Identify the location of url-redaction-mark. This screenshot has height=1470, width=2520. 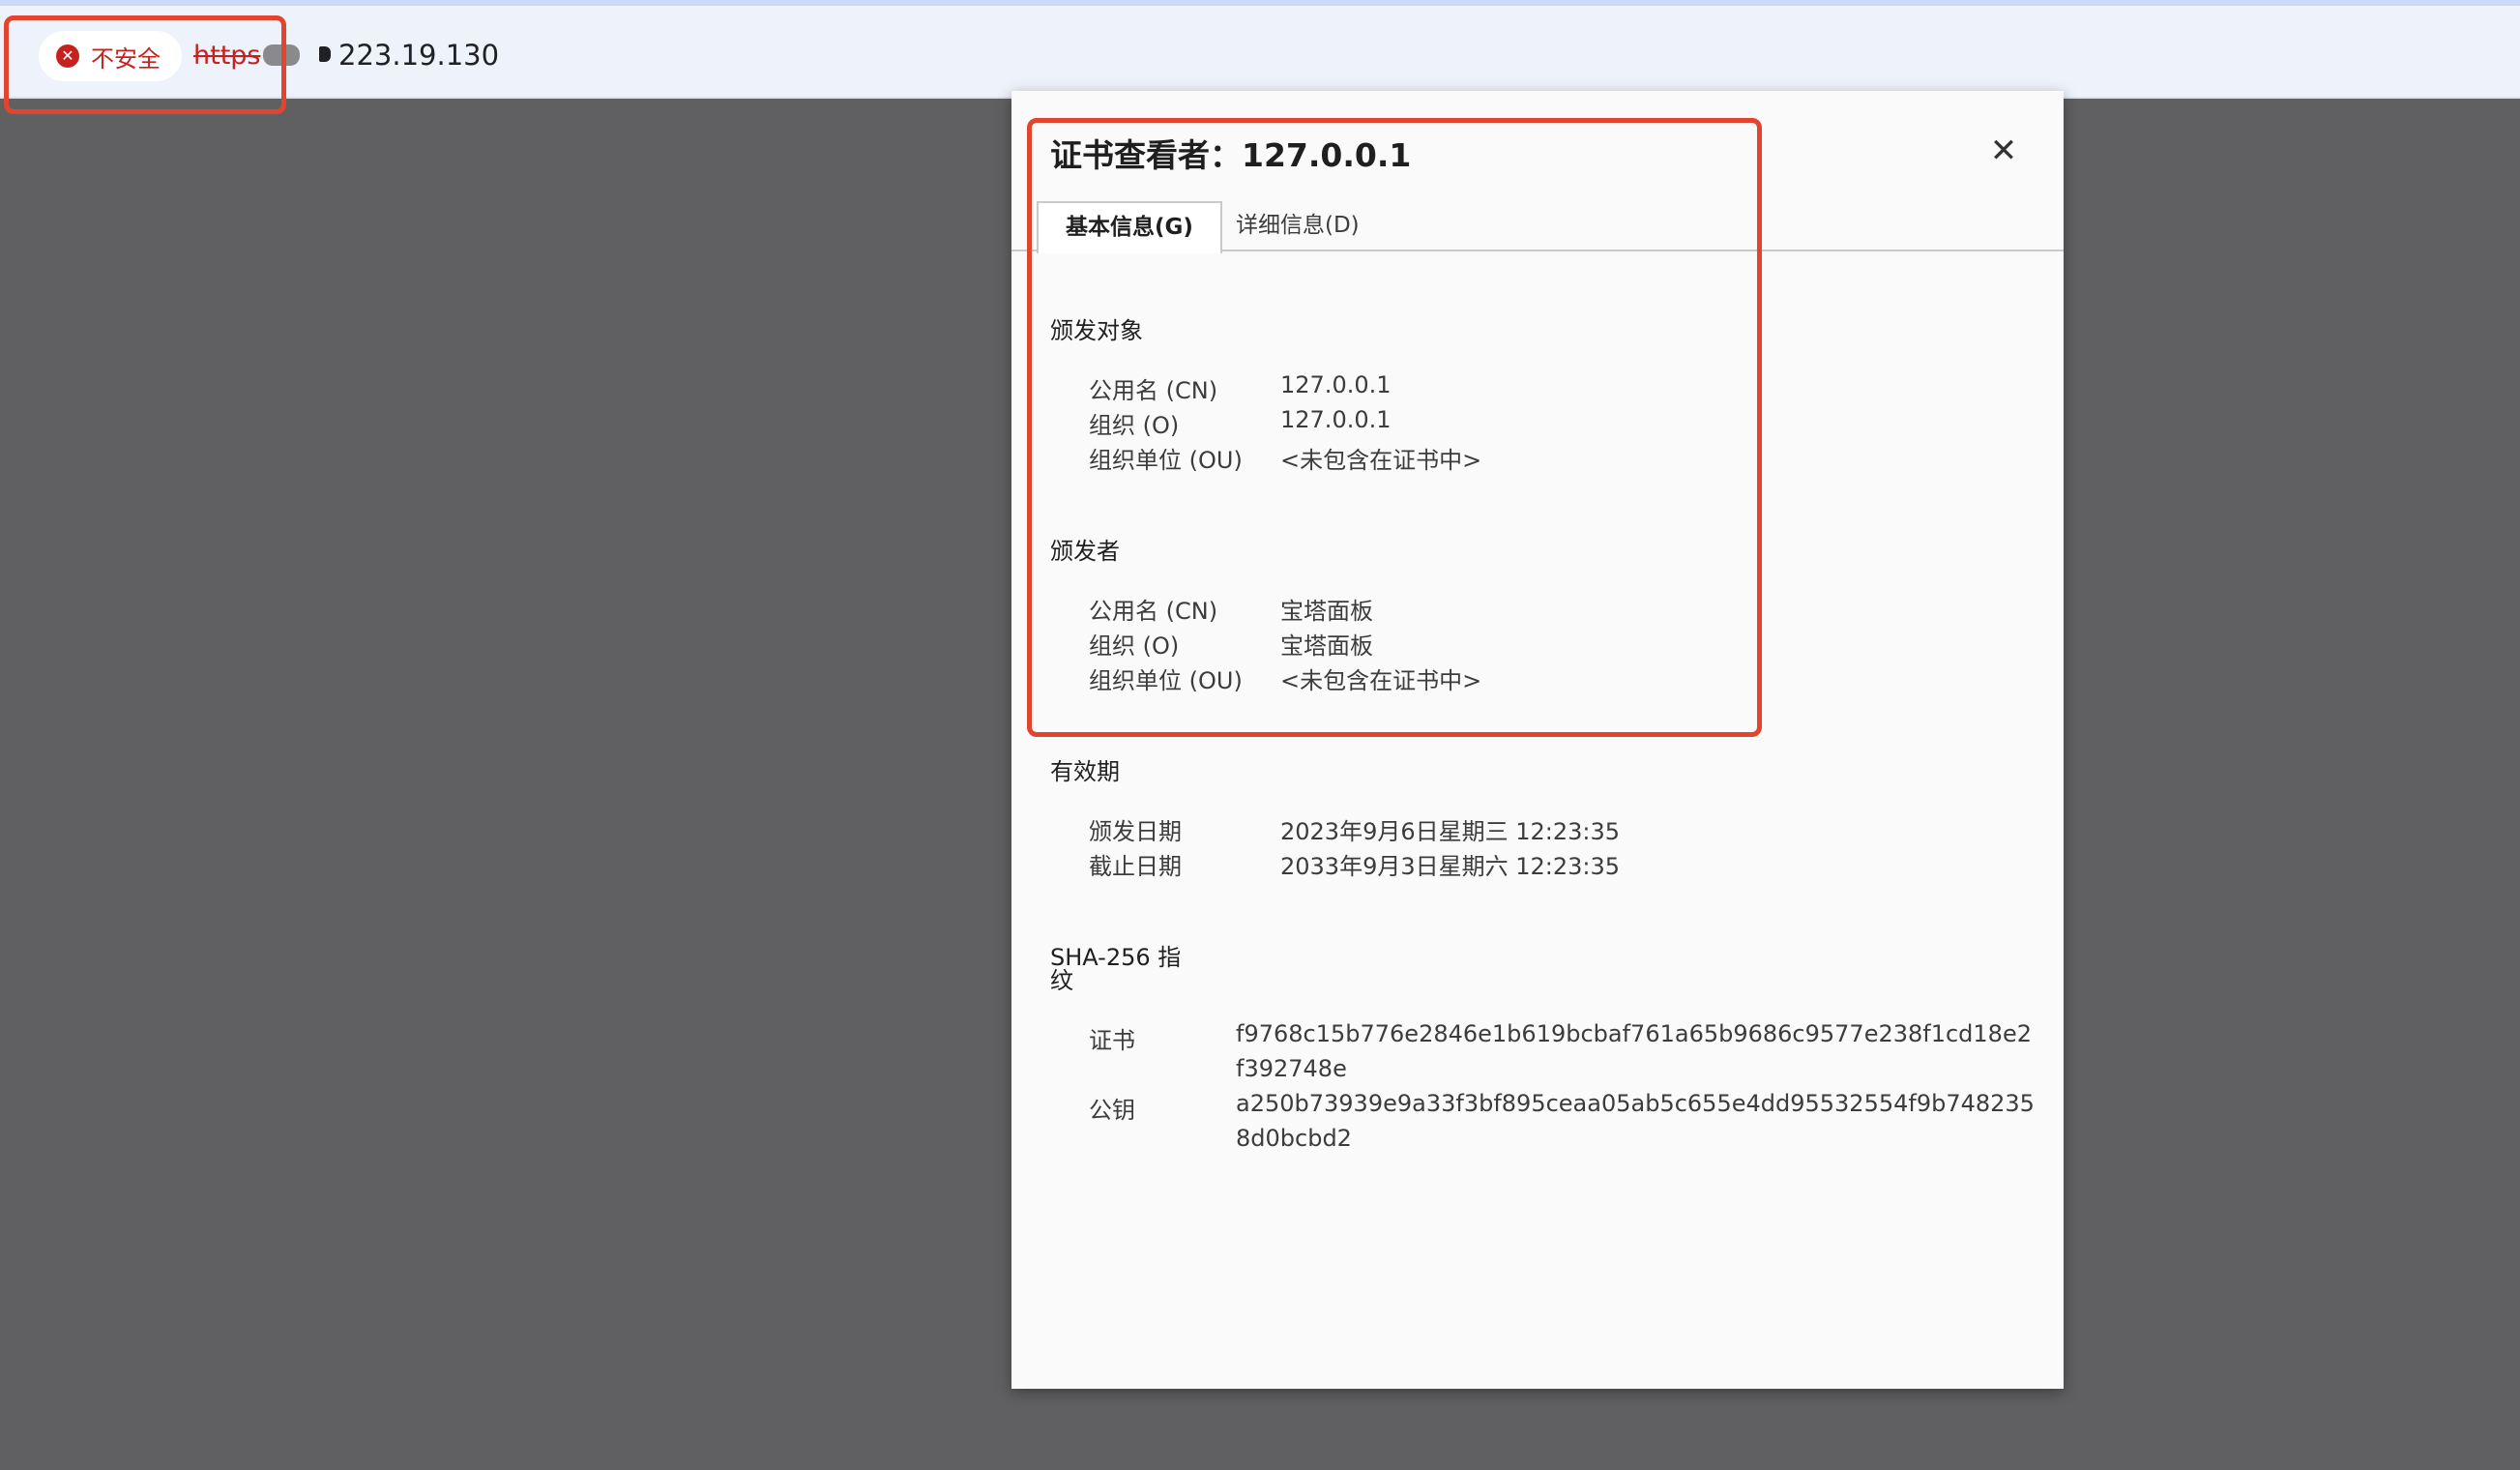
(325, 54).